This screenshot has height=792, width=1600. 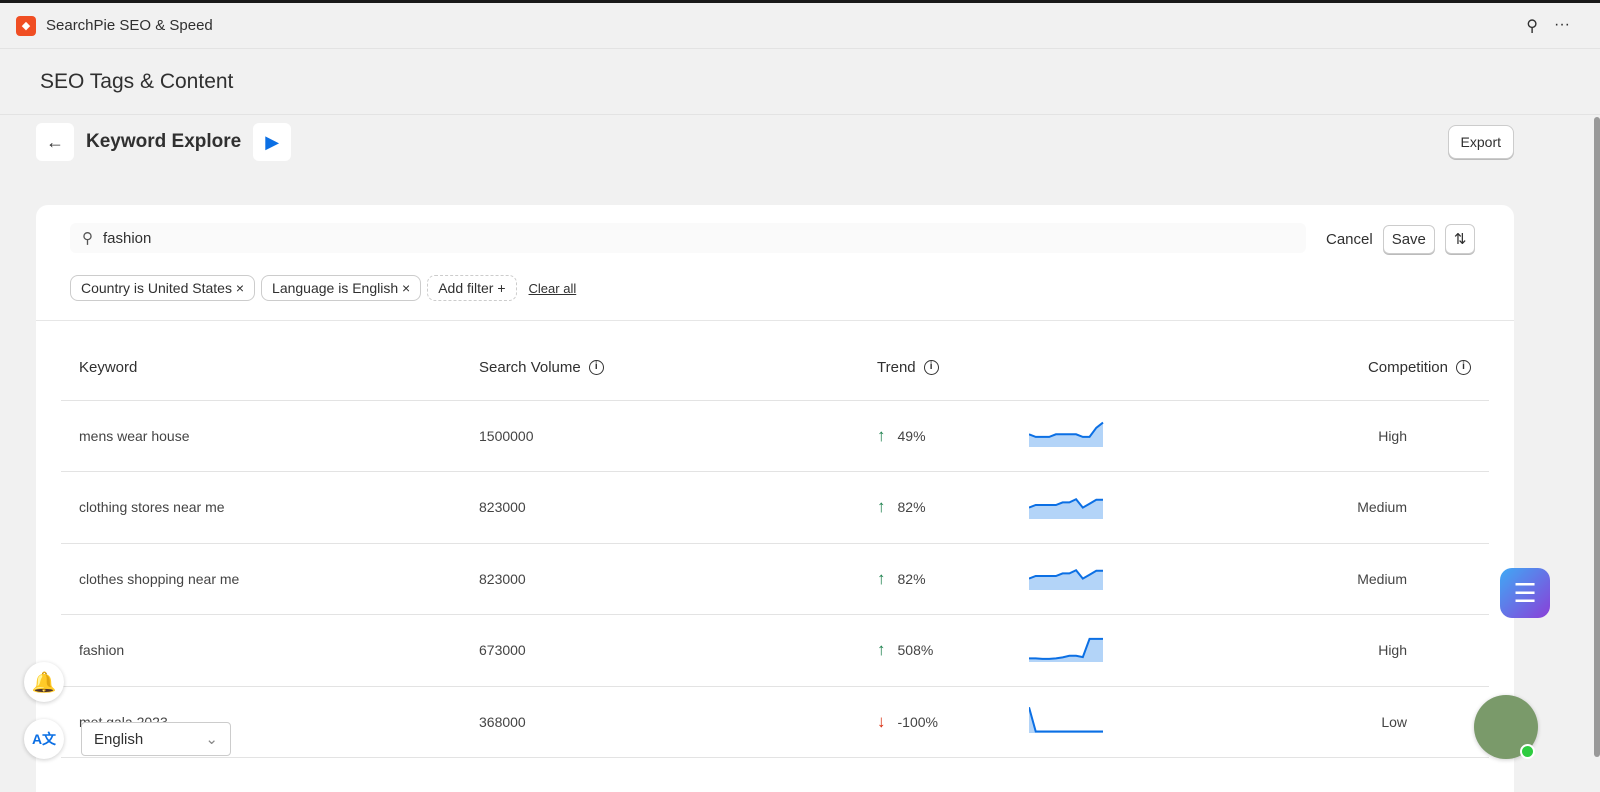 What do you see at coordinates (270, 579) in the screenshot?
I see `keyword-cell: clothes shopping near me` at bounding box center [270, 579].